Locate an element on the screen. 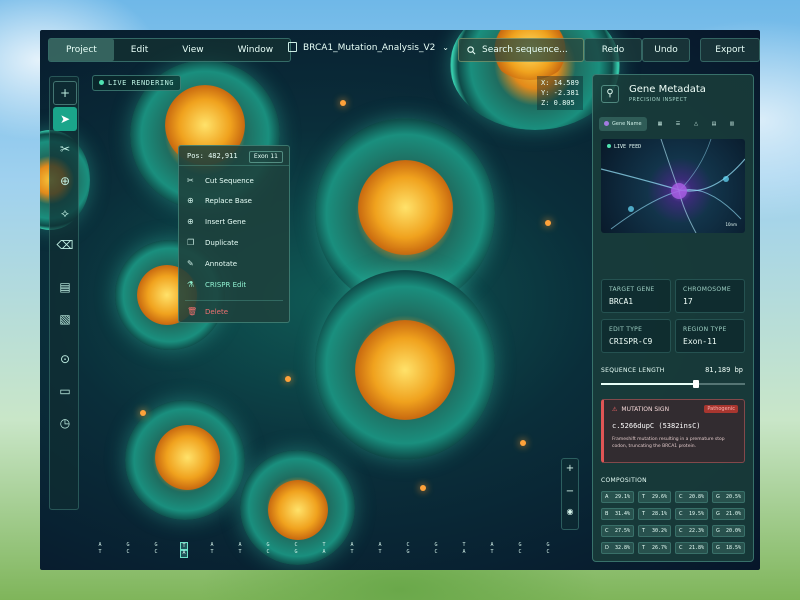 The height and width of the screenshot is (600, 800). composition-percent: 26.7% is located at coordinates (659, 548).